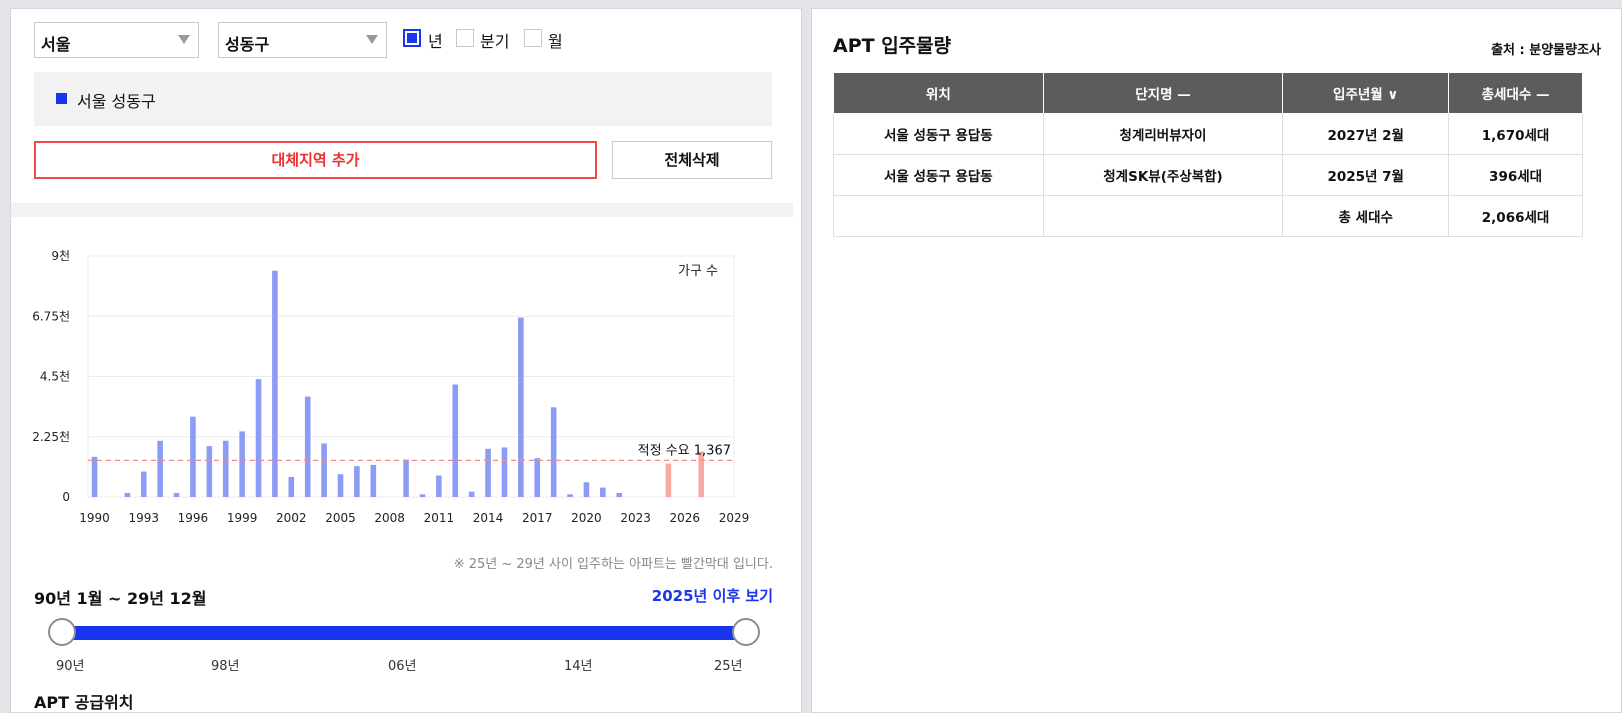 This screenshot has width=1622, height=713. What do you see at coordinates (225, 666) in the screenshot?
I see `range-tick: 98년` at bounding box center [225, 666].